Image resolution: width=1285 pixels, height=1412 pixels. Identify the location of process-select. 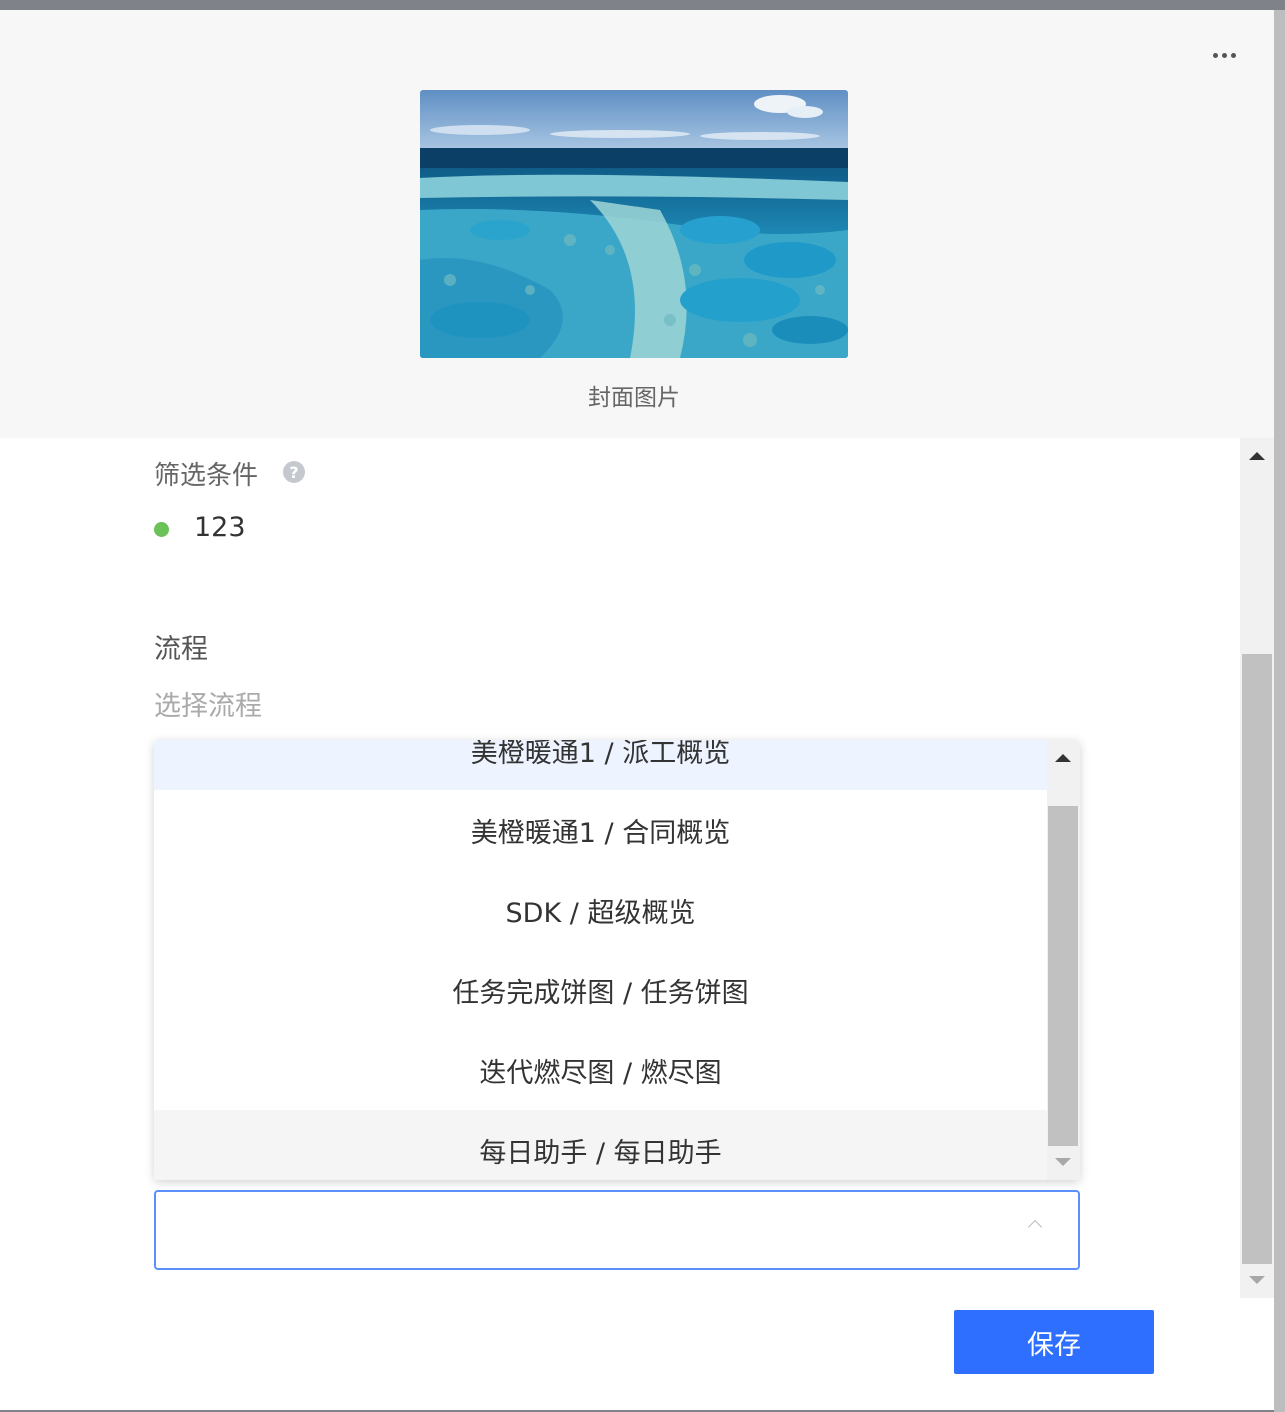
(617, 1230).